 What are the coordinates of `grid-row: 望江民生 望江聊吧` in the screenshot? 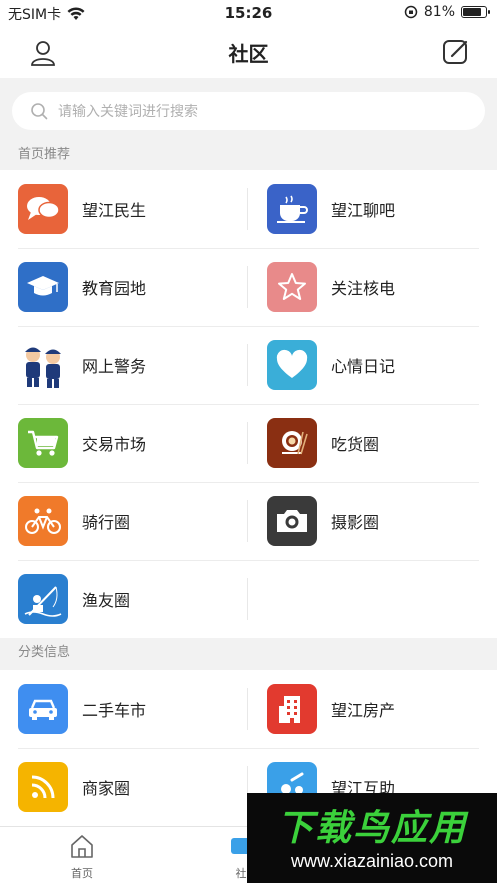 It's located at (248, 209).